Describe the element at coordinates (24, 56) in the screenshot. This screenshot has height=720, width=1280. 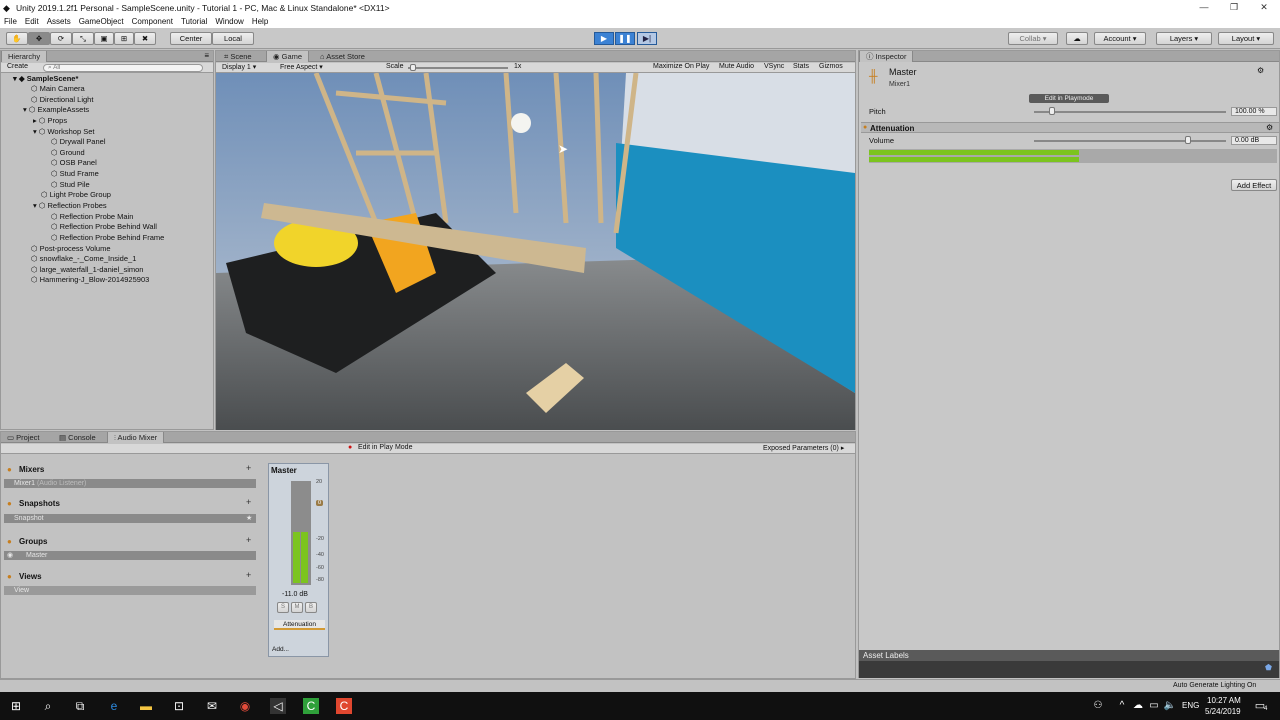
I see `tab-hierarchy: Hierarchy` at that location.